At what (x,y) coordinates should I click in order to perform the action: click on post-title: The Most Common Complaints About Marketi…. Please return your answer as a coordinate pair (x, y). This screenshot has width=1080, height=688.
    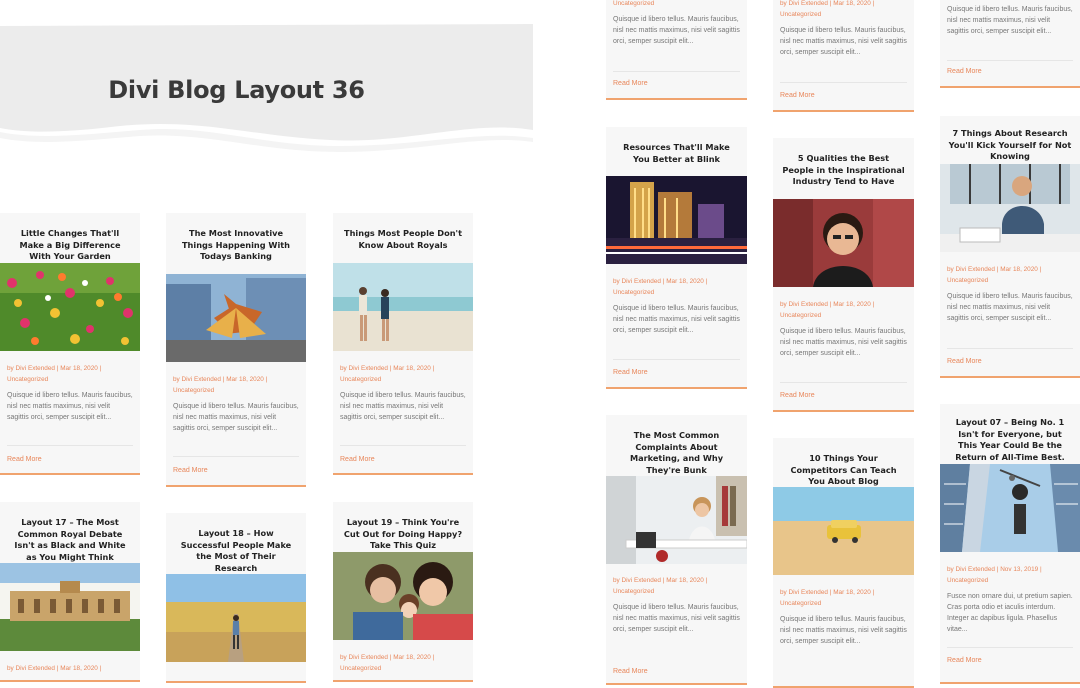
    Looking at the image, I should click on (676, 453).